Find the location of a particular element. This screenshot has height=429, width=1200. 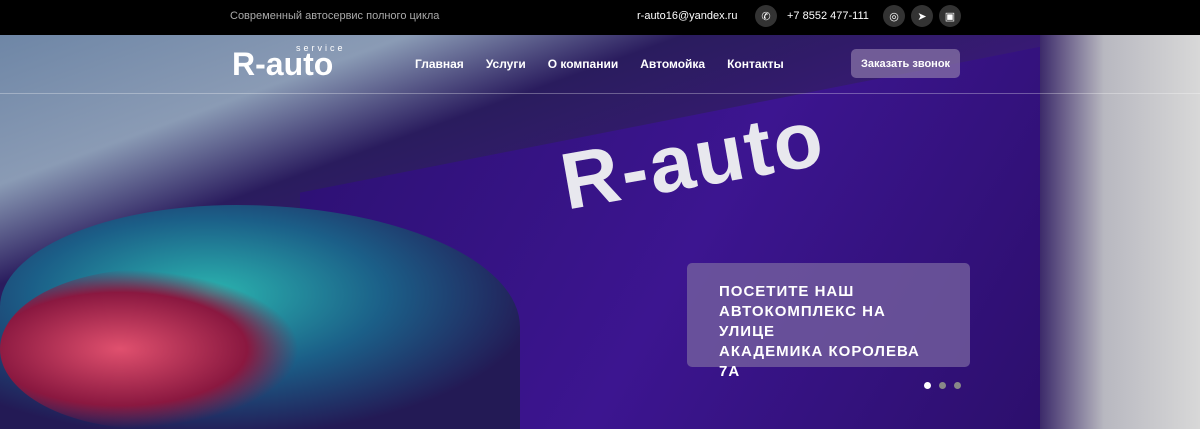

tagline: Современный автосервис полного цикла is located at coordinates (335, 16).